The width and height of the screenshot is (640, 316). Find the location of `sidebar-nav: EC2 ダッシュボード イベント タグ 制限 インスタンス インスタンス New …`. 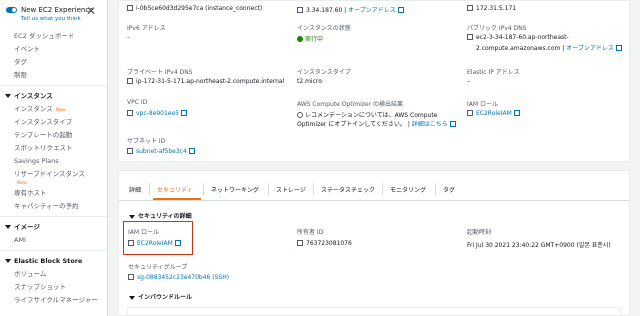

sidebar-nav: EC2 ダッシュボード イベント タグ 制限 インスタンス インスタンス New … is located at coordinates (53, 168).